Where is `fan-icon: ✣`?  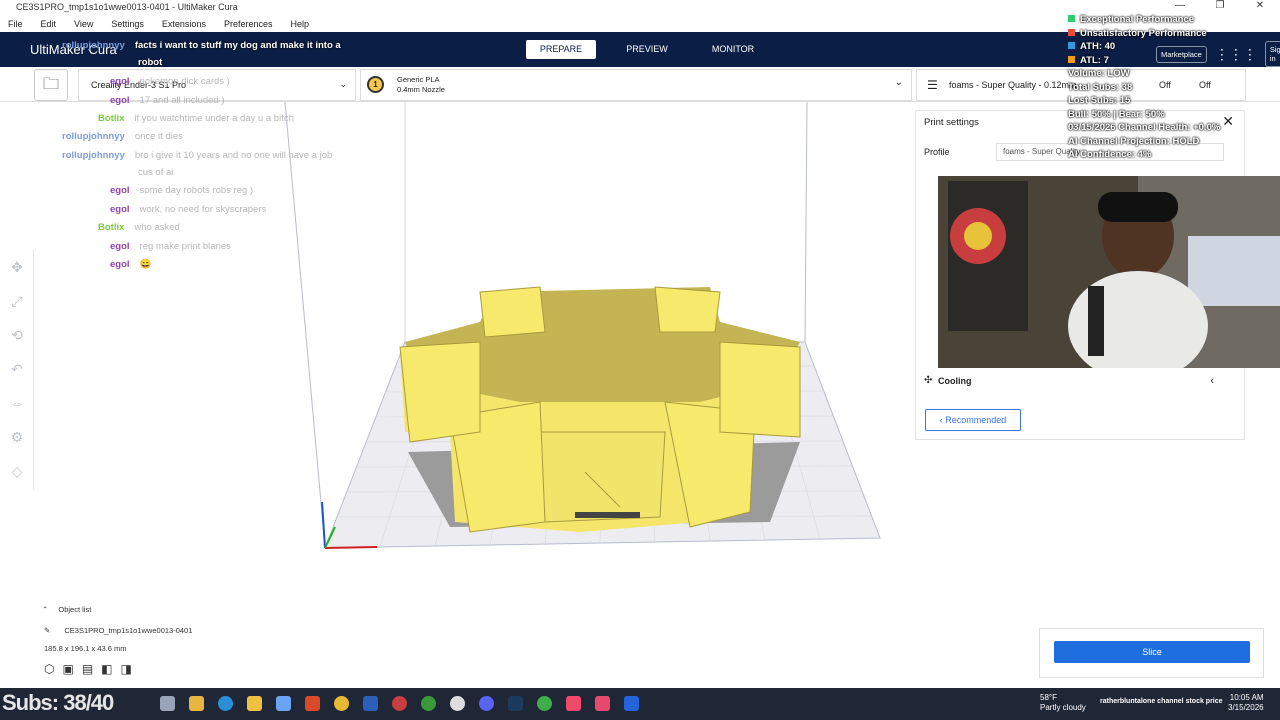
fan-icon: ✣ is located at coordinates (928, 380).